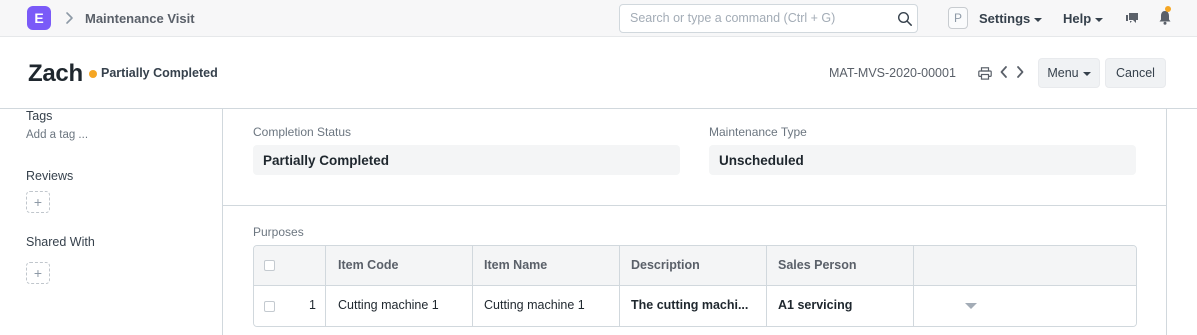 The image size is (1197, 335). What do you see at coordinates (140, 18) in the screenshot?
I see `breadcrumb-maintenance-visit: Maintenance Visit` at bounding box center [140, 18].